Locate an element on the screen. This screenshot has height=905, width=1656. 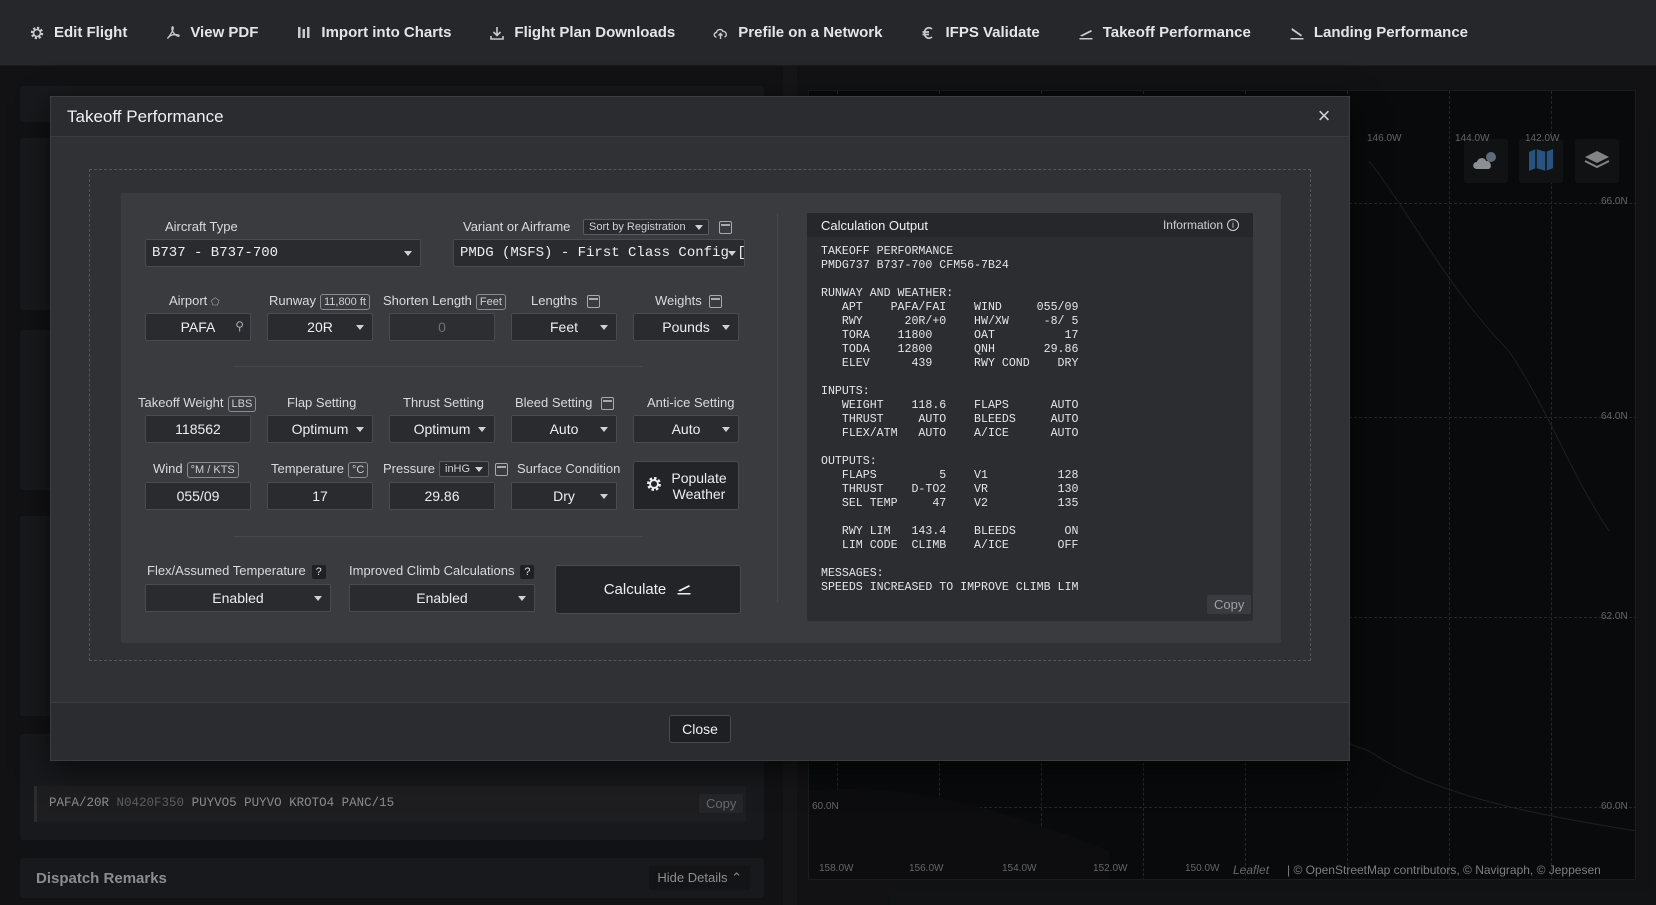
variant-select: PMDG (MSFS) - First Class Config [c is located at coordinates (599, 253).